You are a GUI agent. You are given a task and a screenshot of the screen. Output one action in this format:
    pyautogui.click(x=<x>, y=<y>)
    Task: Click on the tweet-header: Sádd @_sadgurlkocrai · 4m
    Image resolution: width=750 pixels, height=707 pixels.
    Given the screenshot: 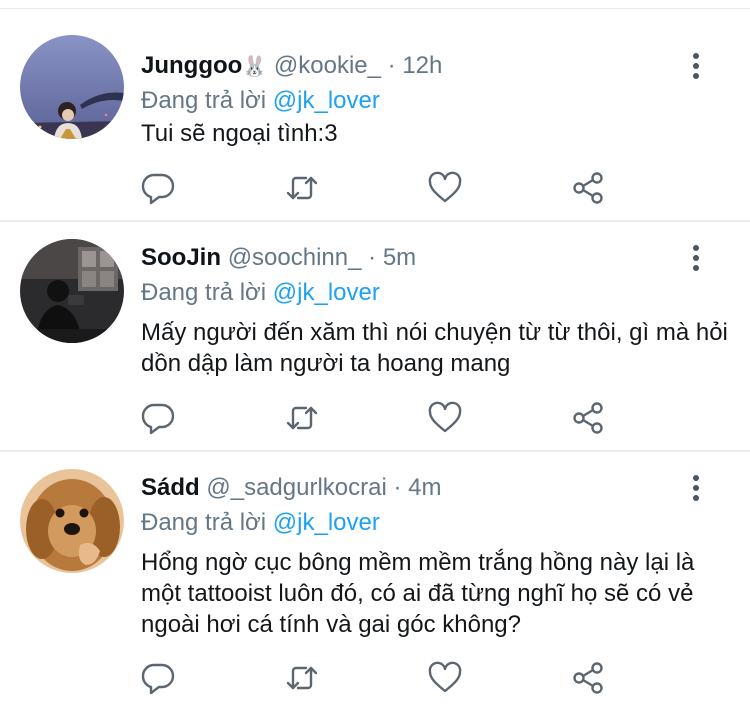 What is the action you would take?
    pyautogui.click(x=291, y=488)
    